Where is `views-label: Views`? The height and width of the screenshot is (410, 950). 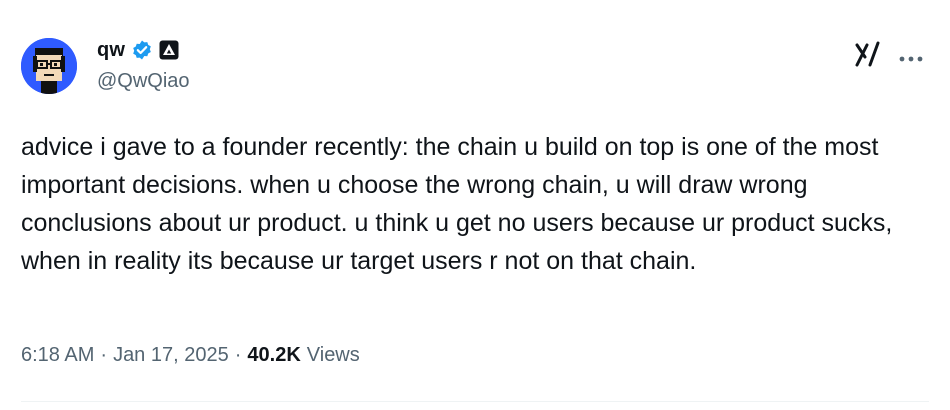 views-label: Views is located at coordinates (333, 355).